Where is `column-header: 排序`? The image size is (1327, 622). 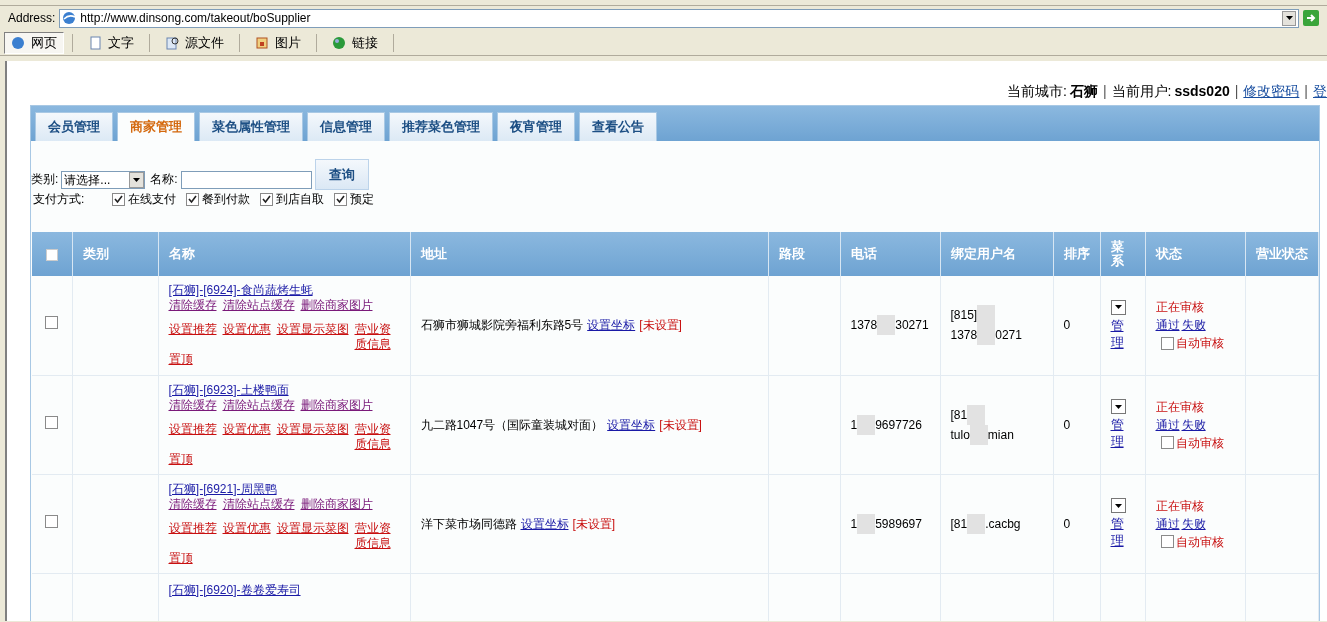
column-header: 排序 is located at coordinates (1076, 254).